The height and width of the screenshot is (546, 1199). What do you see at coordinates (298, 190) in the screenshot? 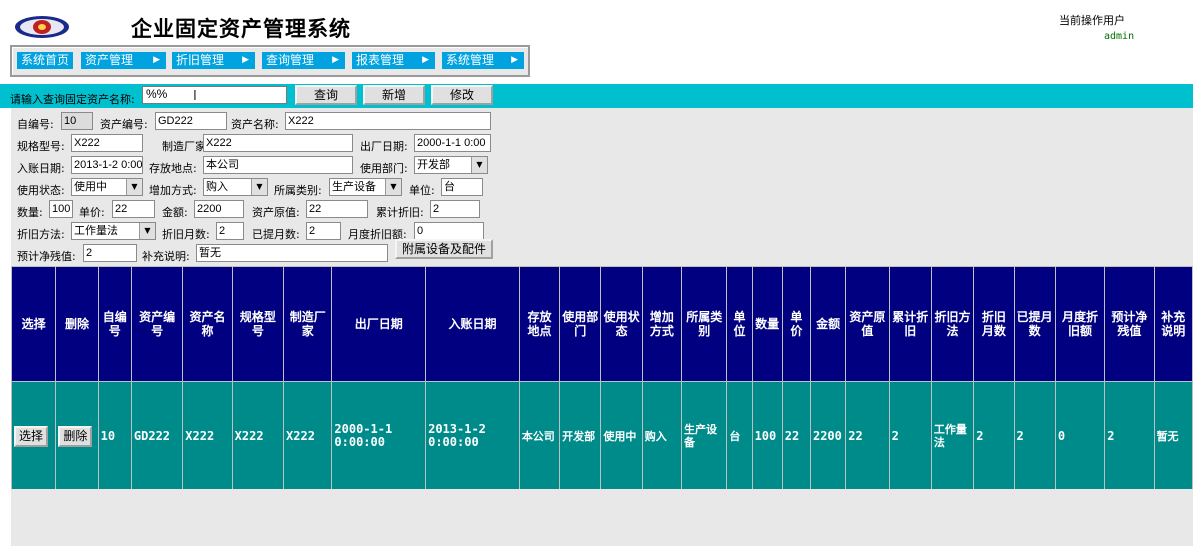
I see `category-label: 所属类别:` at bounding box center [298, 190].